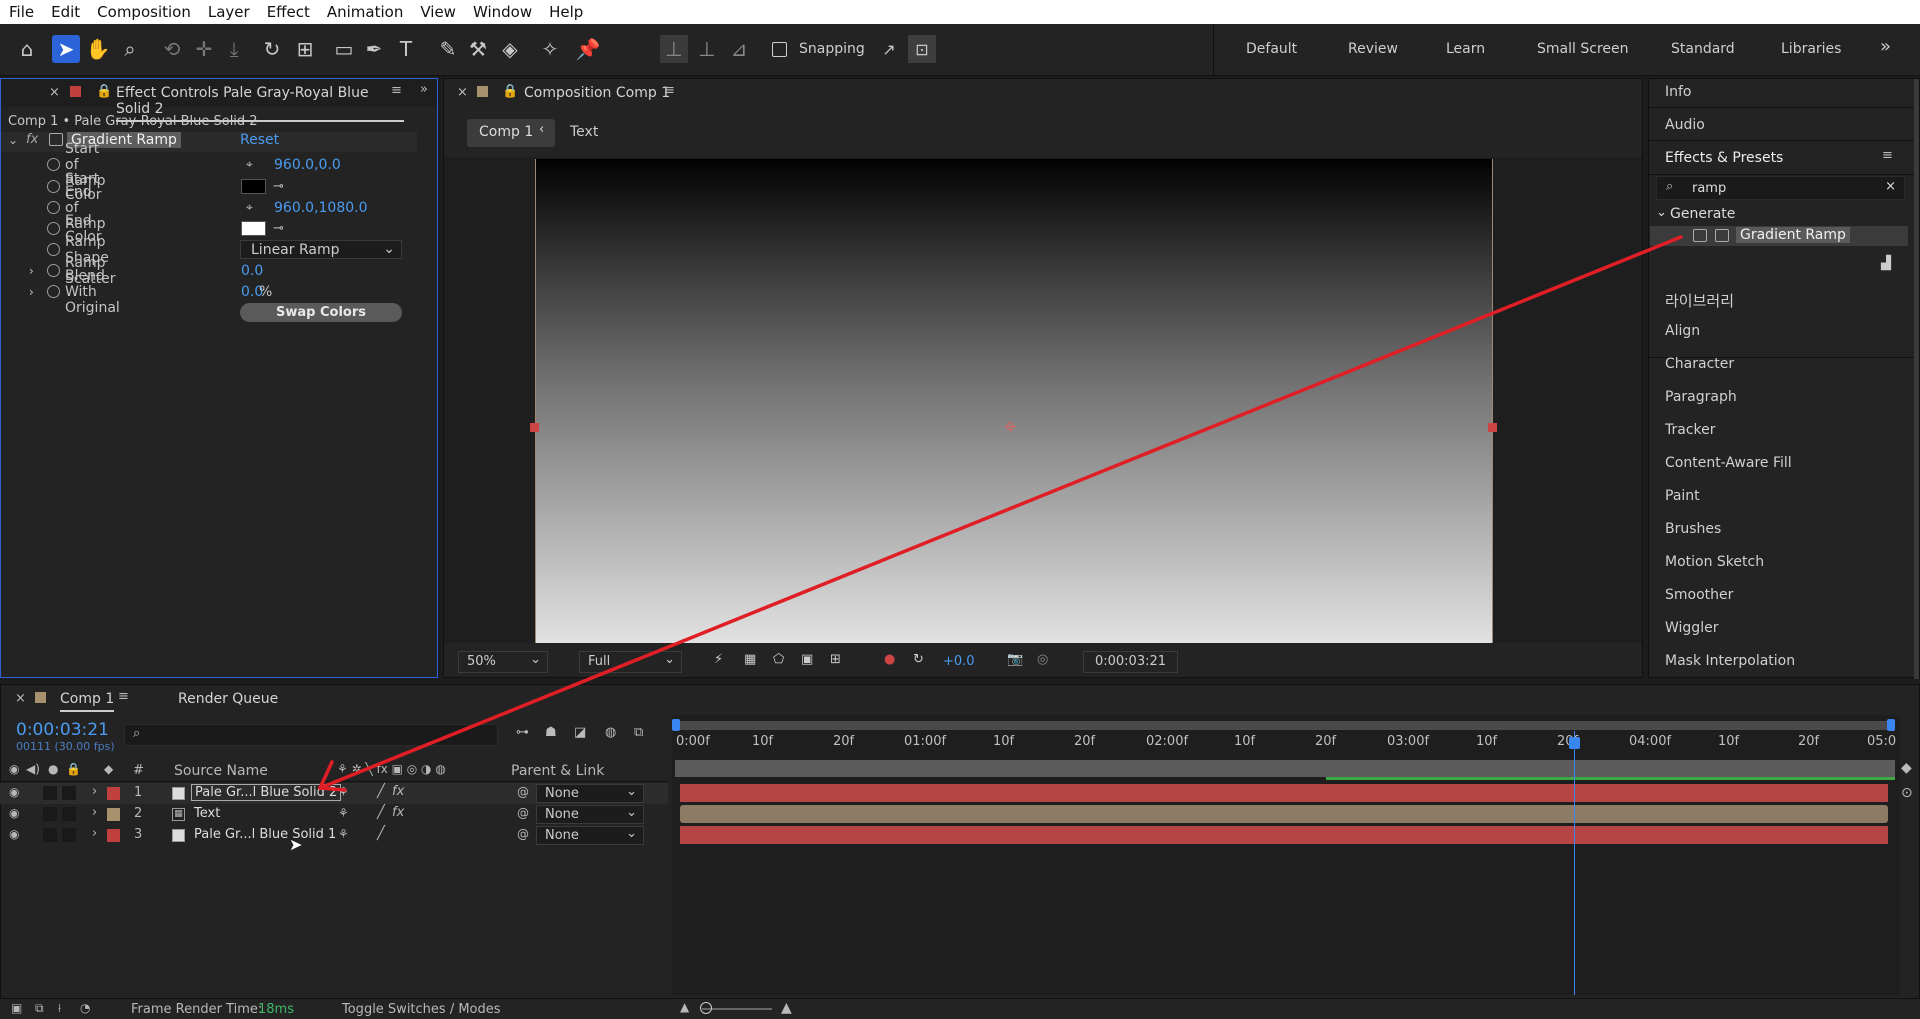  Describe the element at coordinates (228, 699) in the screenshot. I see `render-queue-tab: Render Queue` at that location.